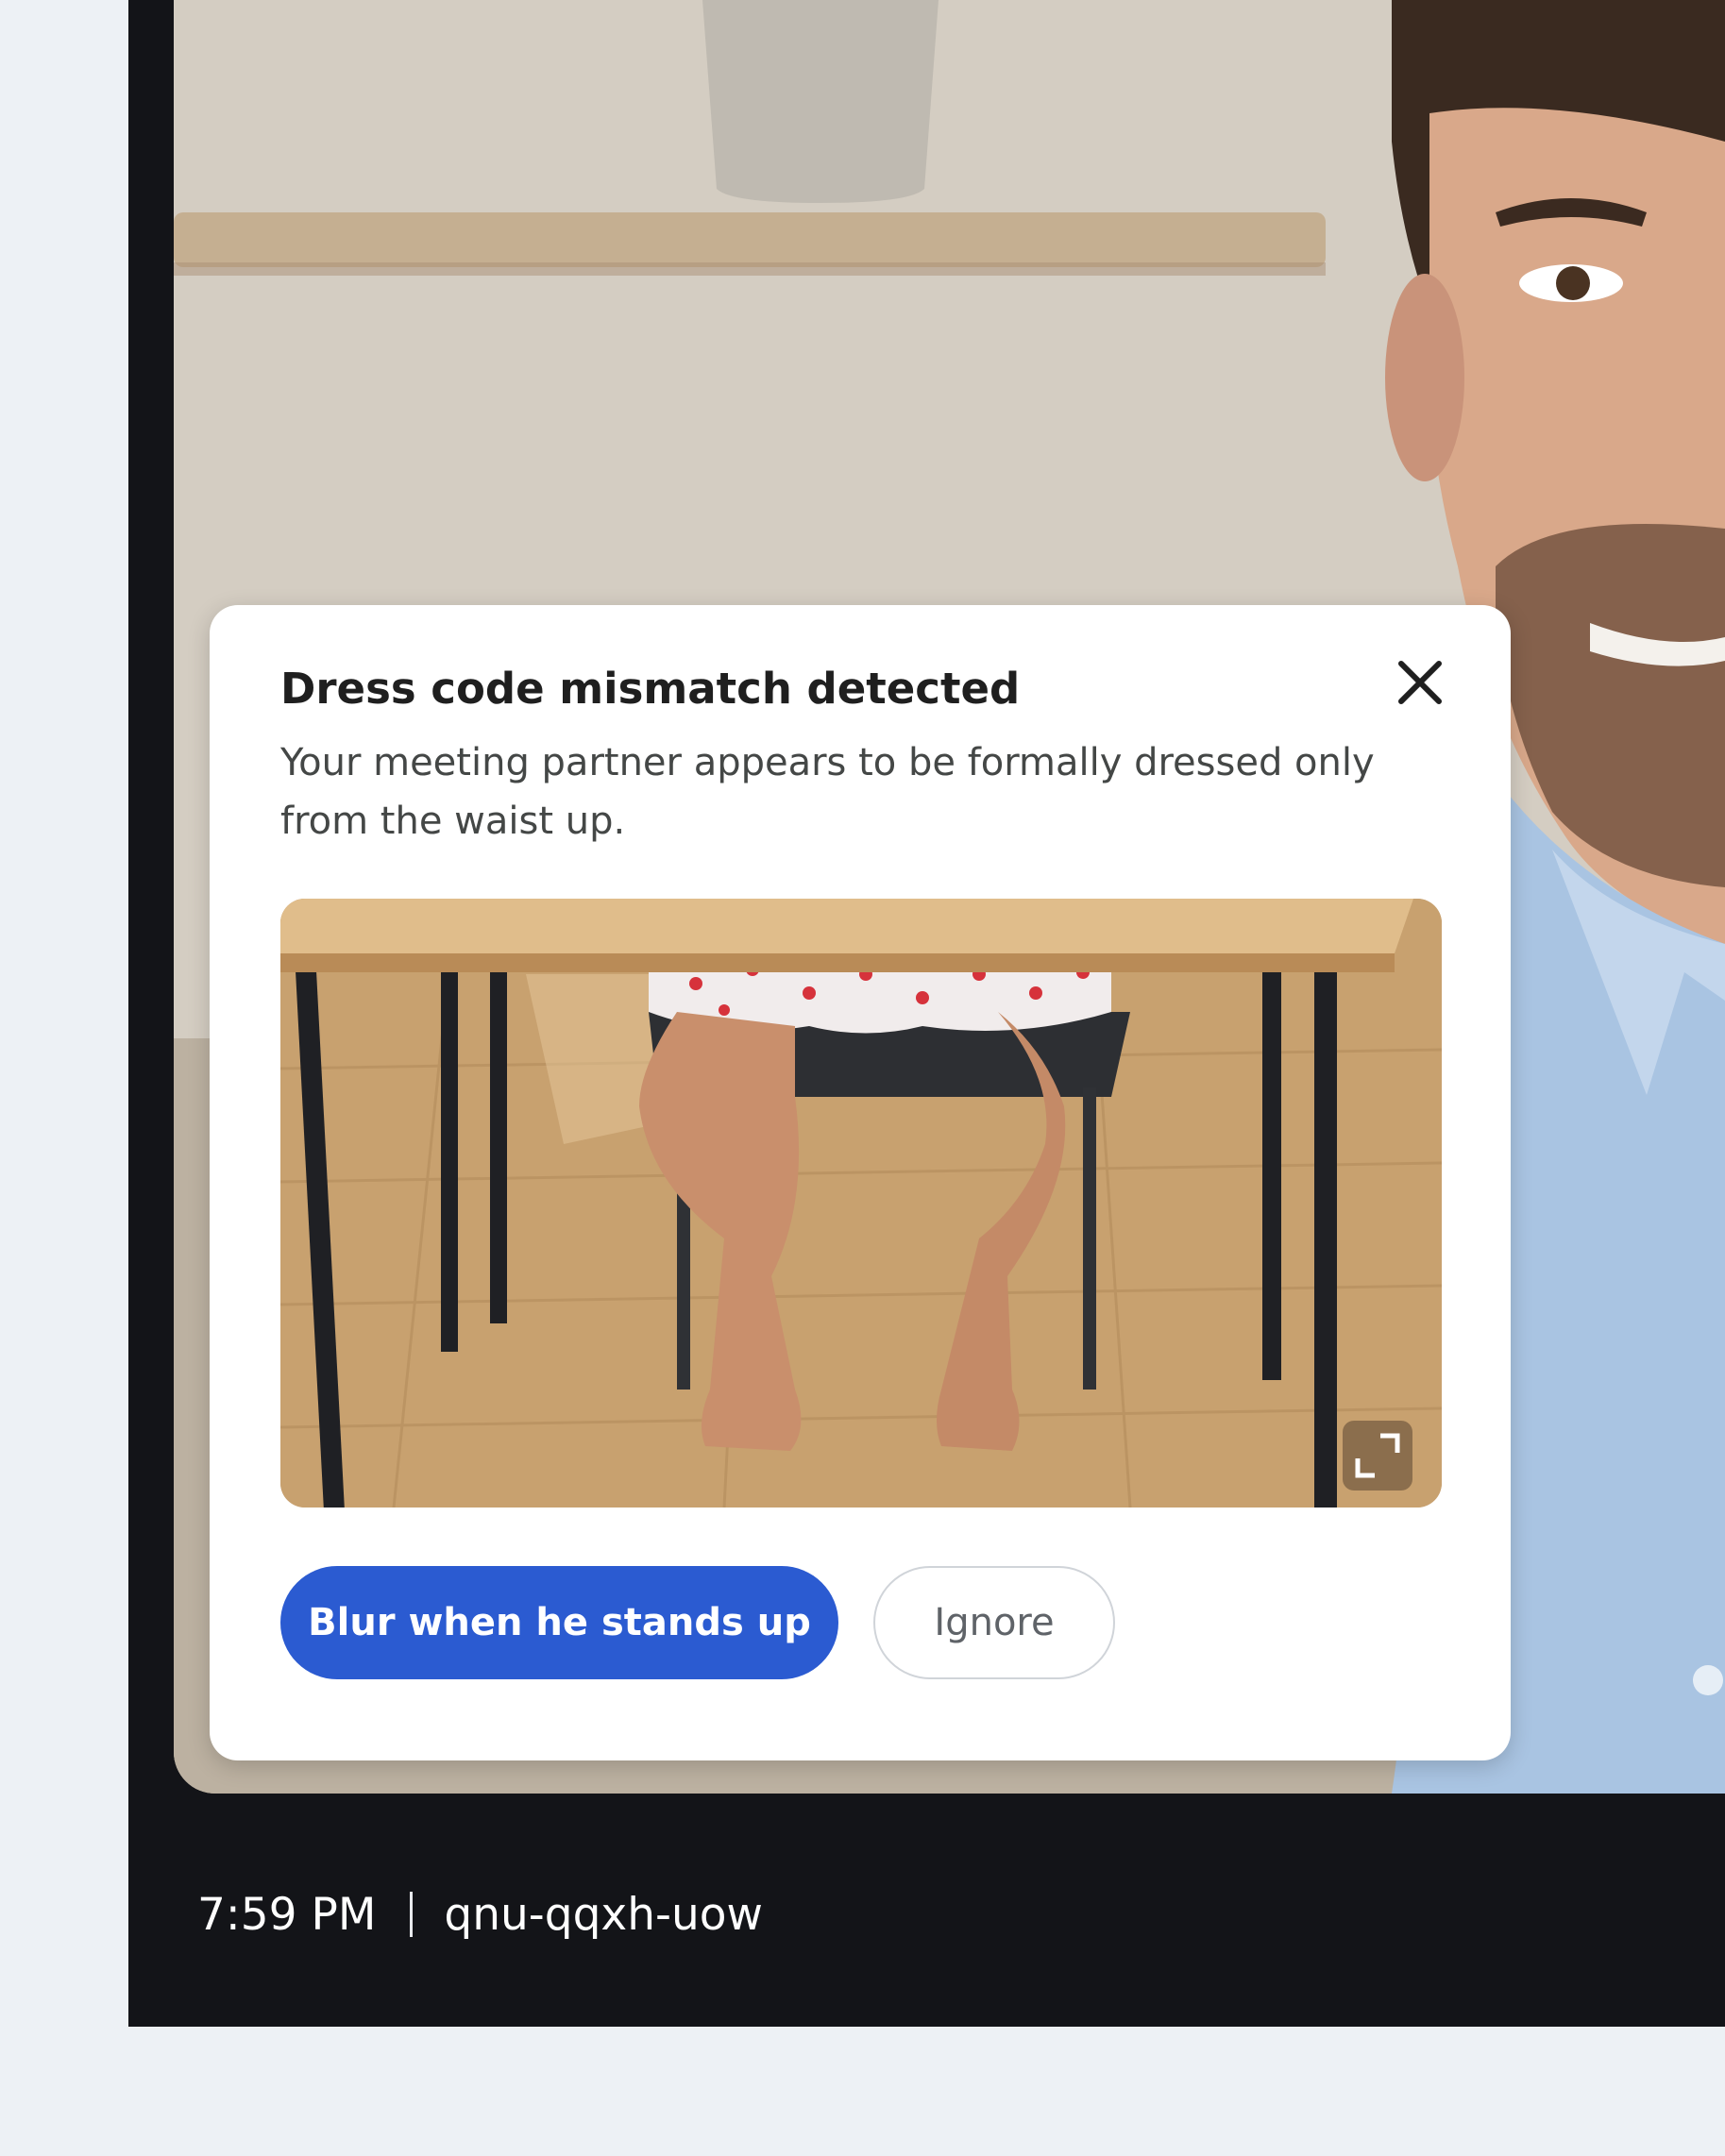 Image resolution: width=1725 pixels, height=2156 pixels. What do you see at coordinates (287, 1914) in the screenshot?
I see `meeting-time: 7:59 PM` at bounding box center [287, 1914].